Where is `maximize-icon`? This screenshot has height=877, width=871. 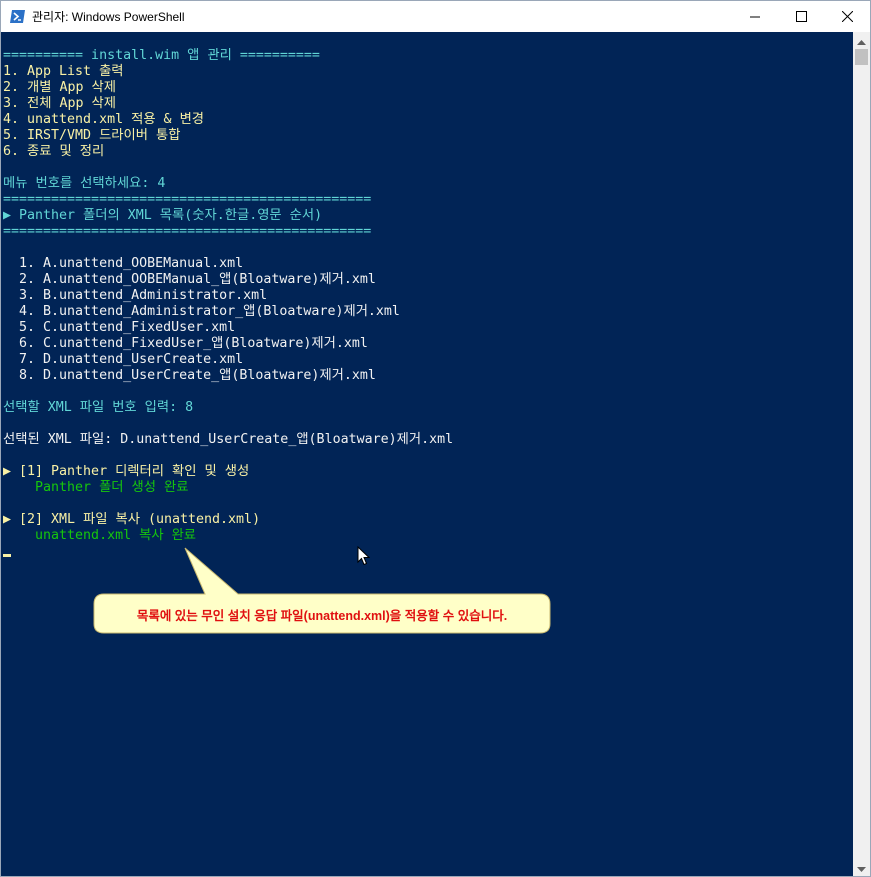 maximize-icon is located at coordinates (801, 16).